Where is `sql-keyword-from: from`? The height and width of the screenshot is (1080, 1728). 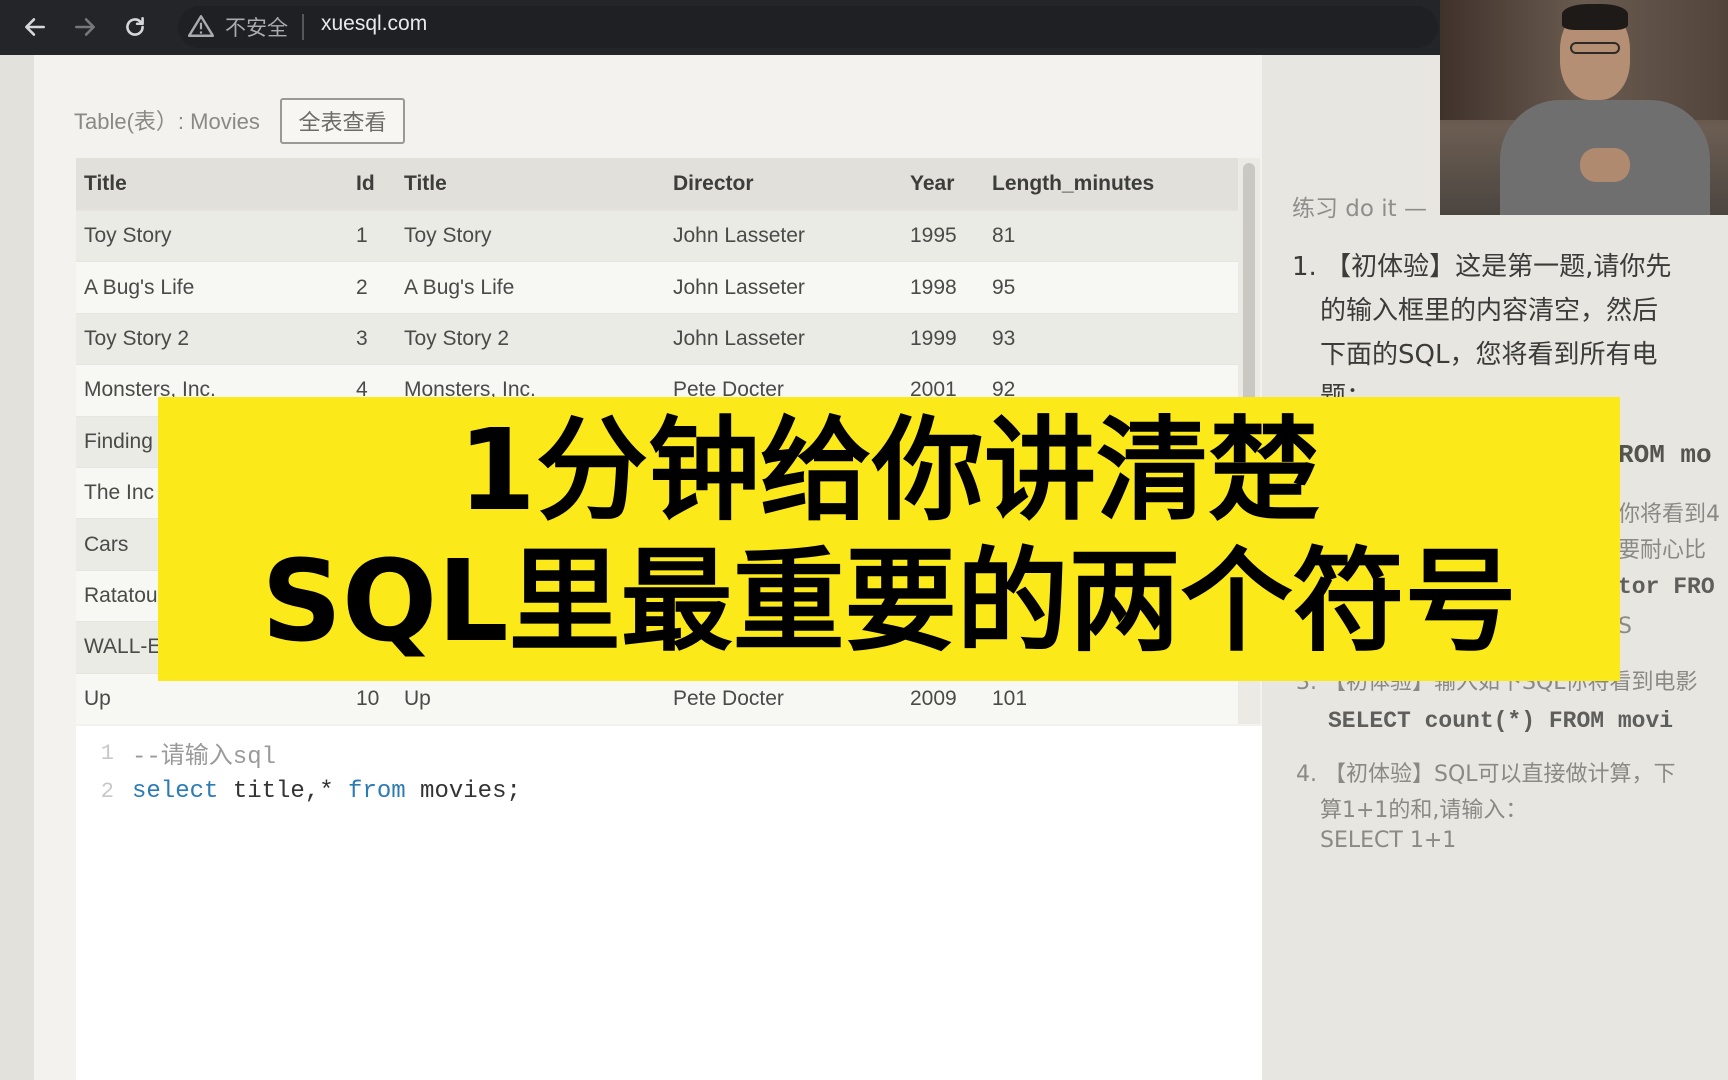
sql-keyword-from: from is located at coordinates (377, 791).